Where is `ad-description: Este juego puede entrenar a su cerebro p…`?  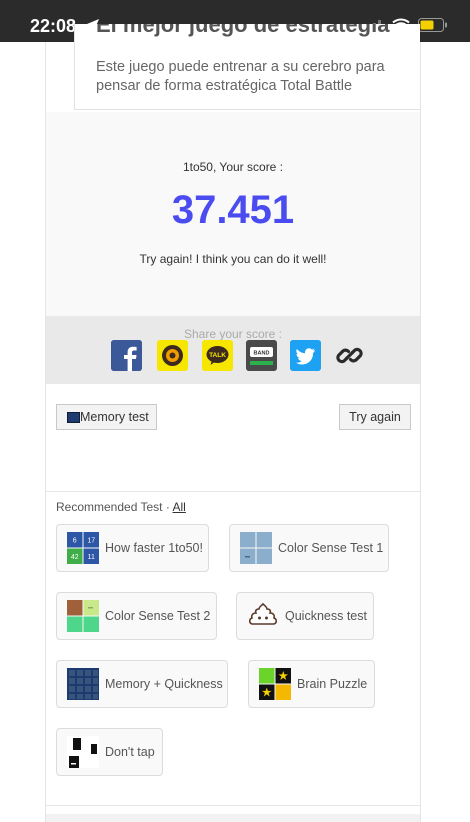 ad-description: Este juego puede entrenar a su cerebro p… is located at coordinates (240, 76).